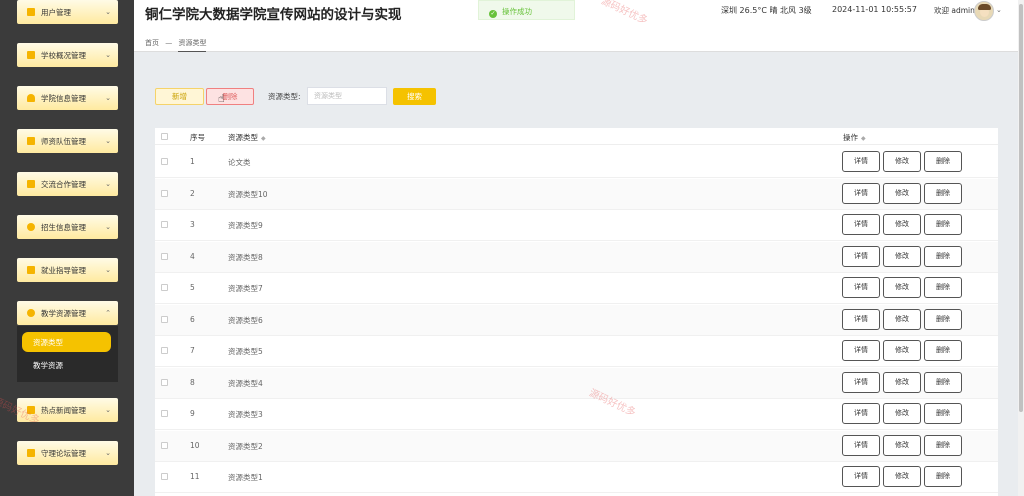 Image resolution: width=1024 pixels, height=496 pixels. Describe the element at coordinates (248, 194) in the screenshot. I see `row-type: 资源类型10` at that location.